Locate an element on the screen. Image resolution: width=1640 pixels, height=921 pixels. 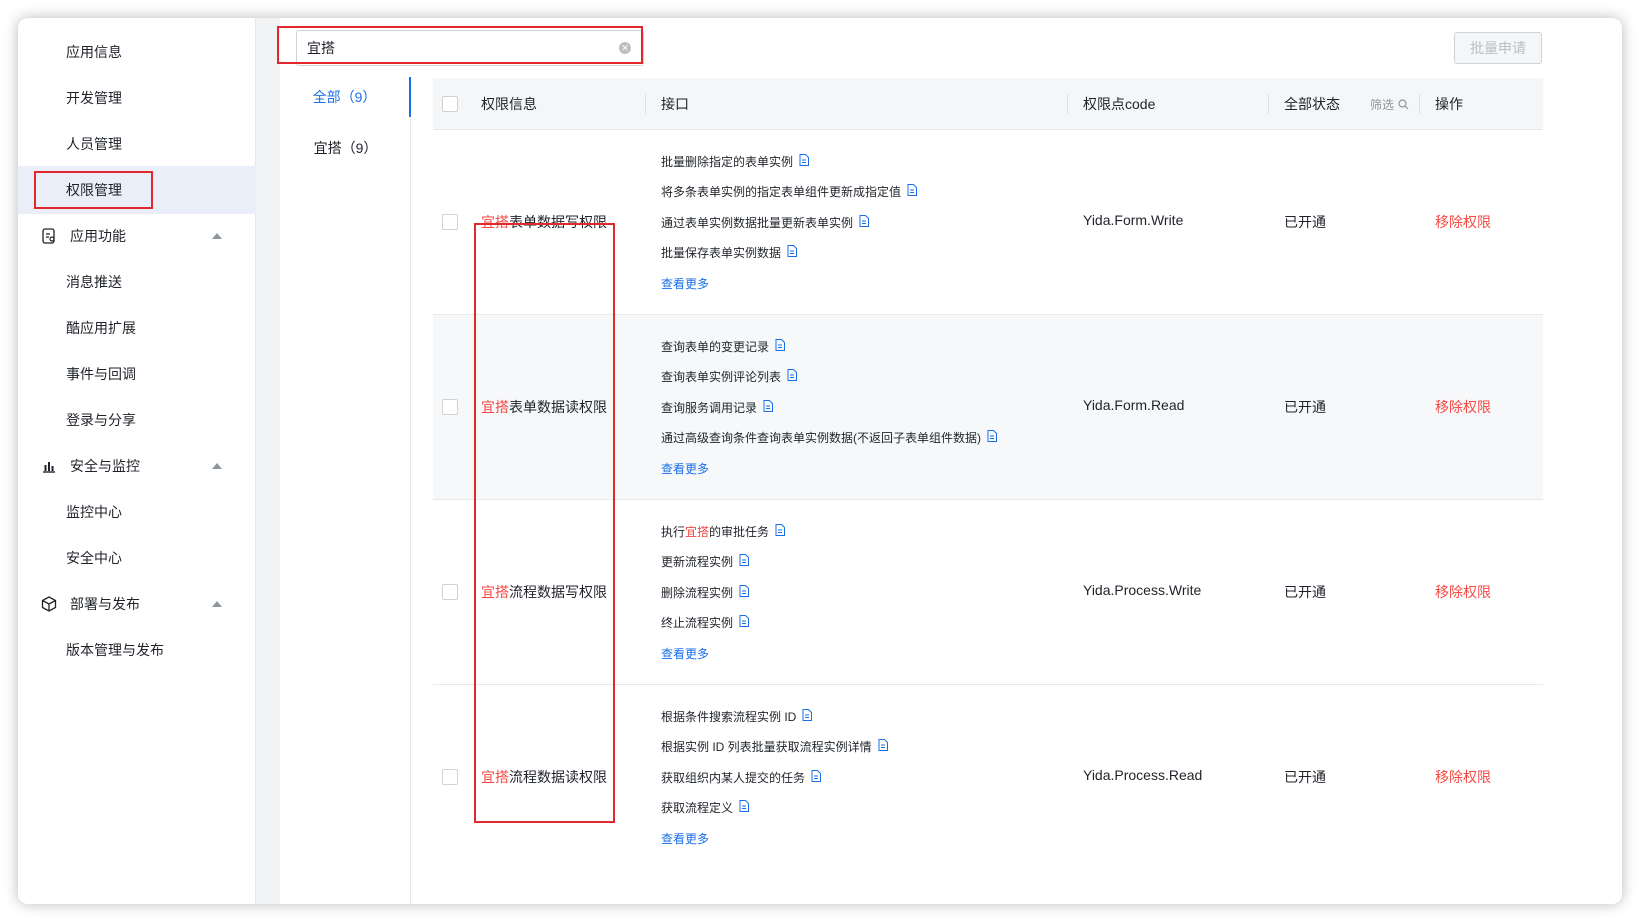
sidebar-group-security-monitoring: 安全与监控 is located at coordinates (137, 466).